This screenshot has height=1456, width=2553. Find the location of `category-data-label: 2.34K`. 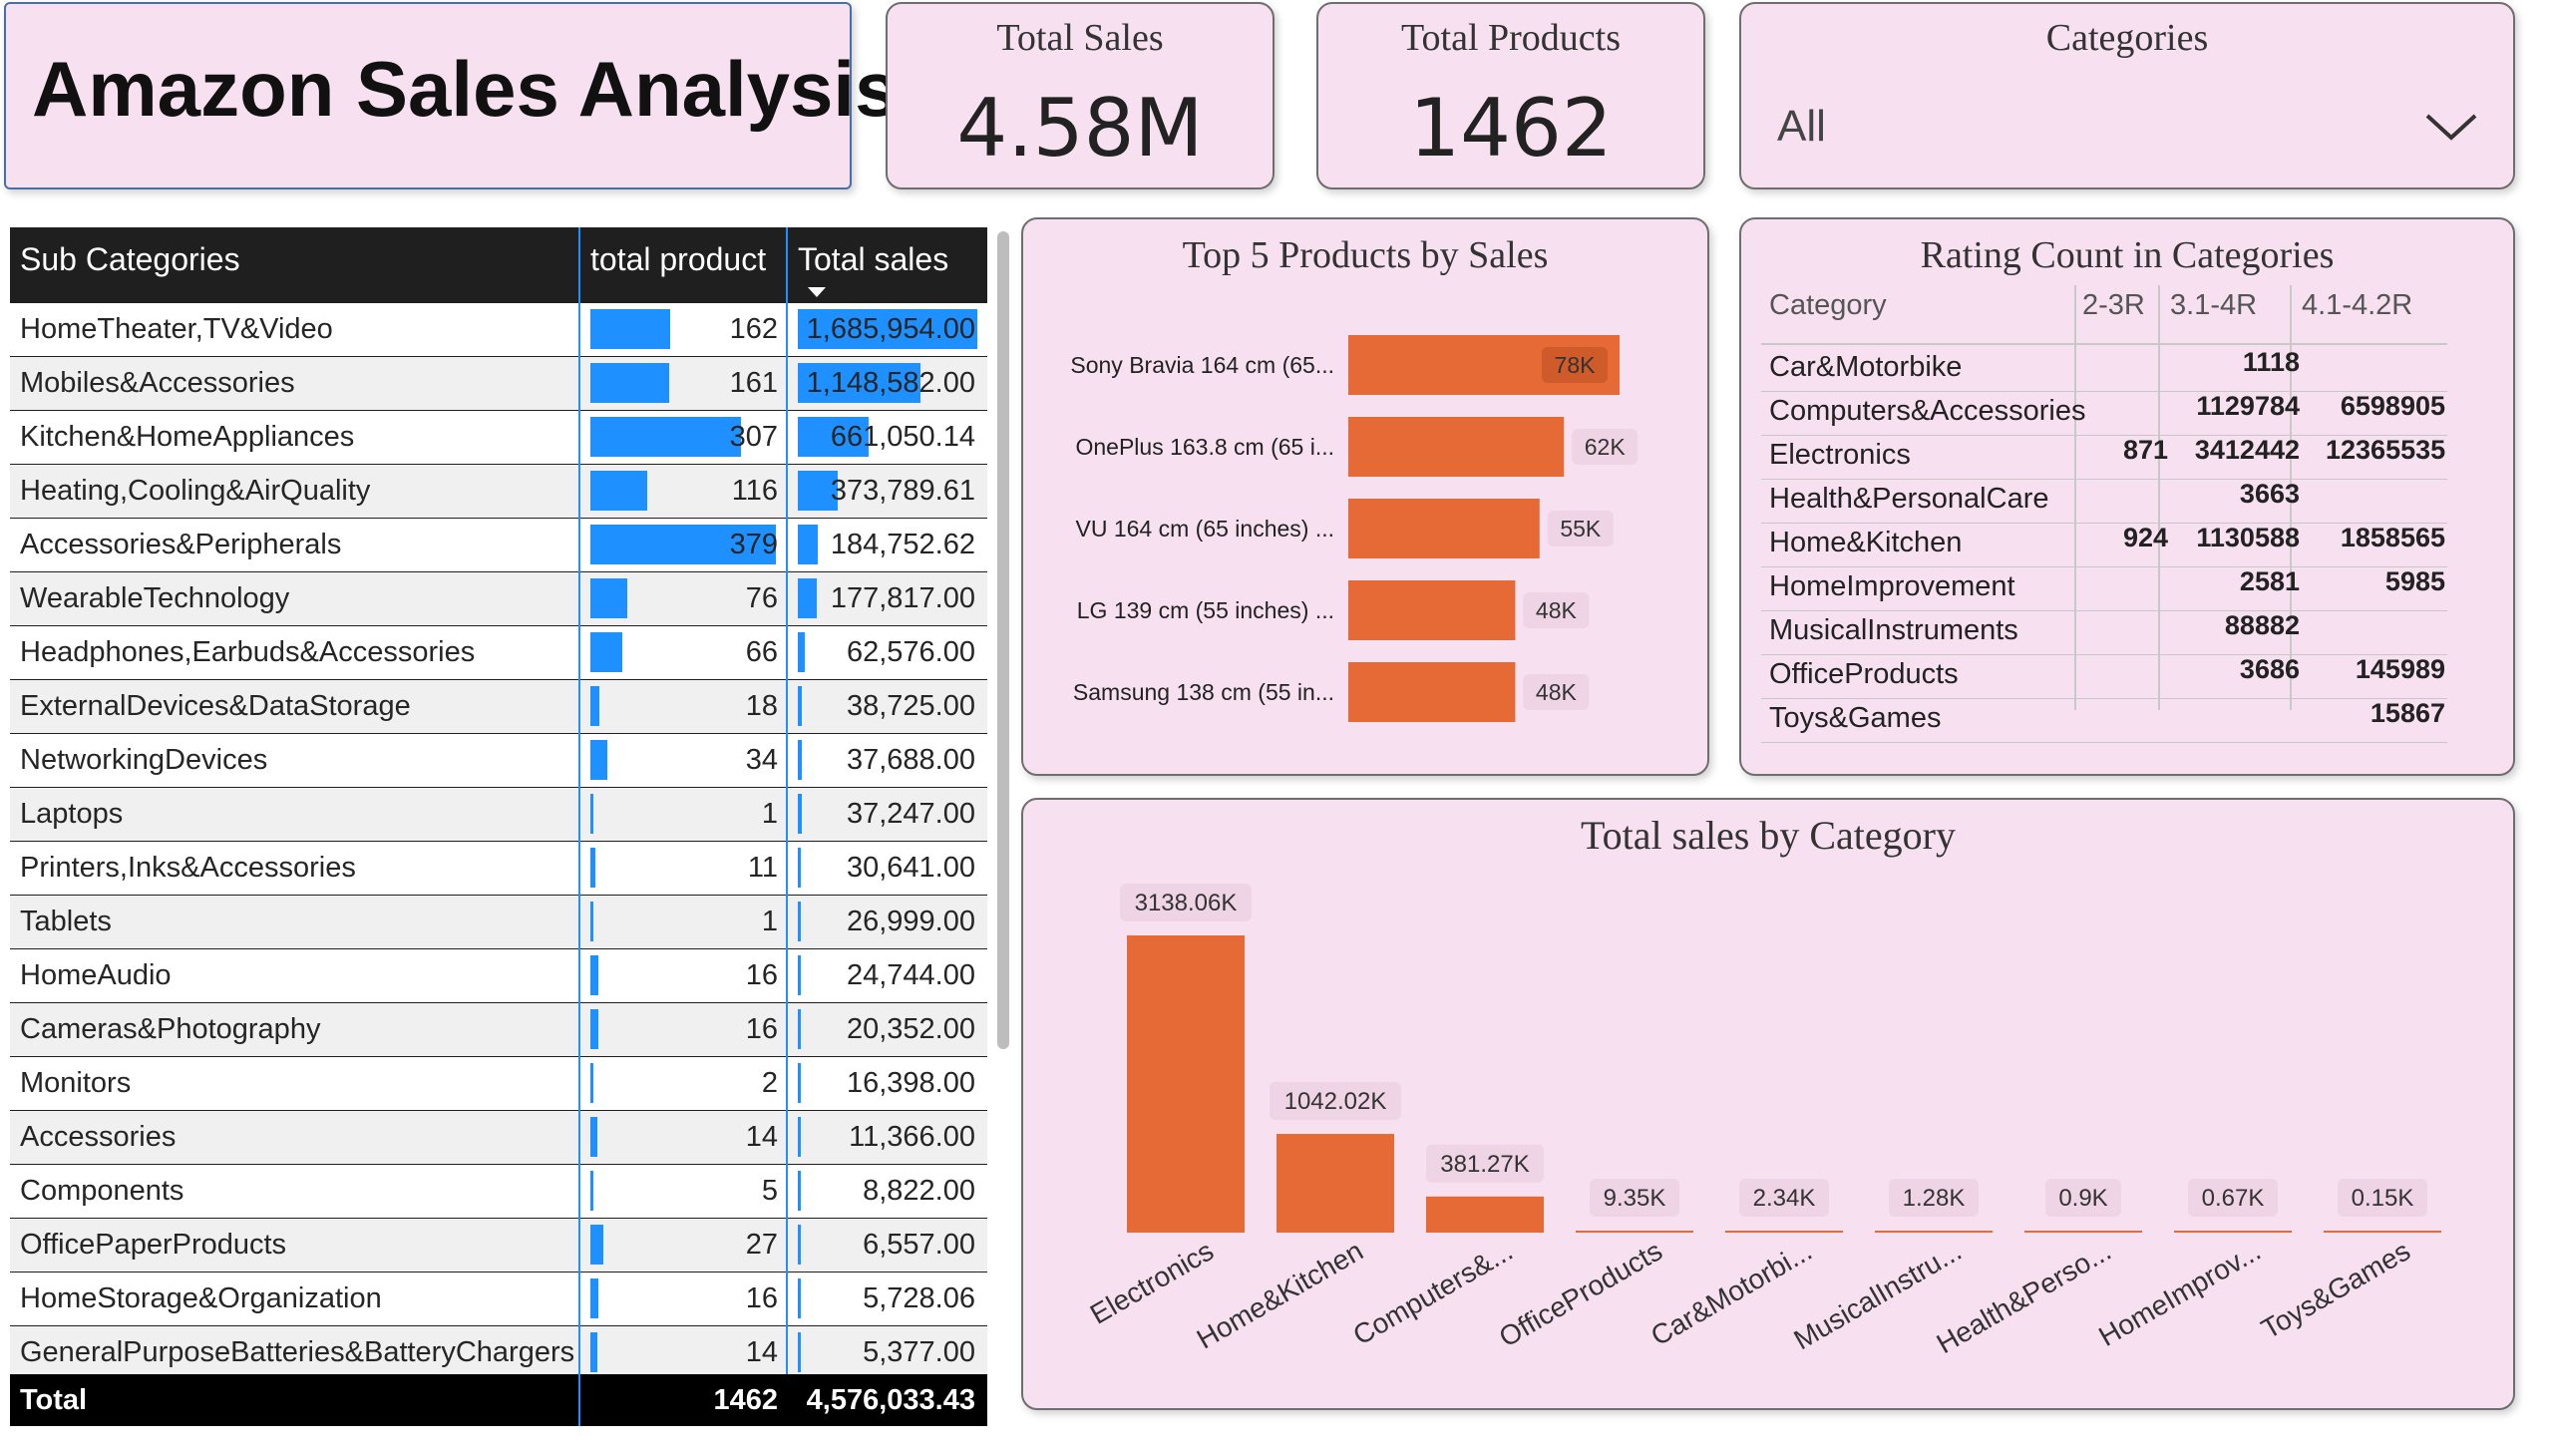

category-data-label: 2.34K is located at coordinates (1785, 1198).